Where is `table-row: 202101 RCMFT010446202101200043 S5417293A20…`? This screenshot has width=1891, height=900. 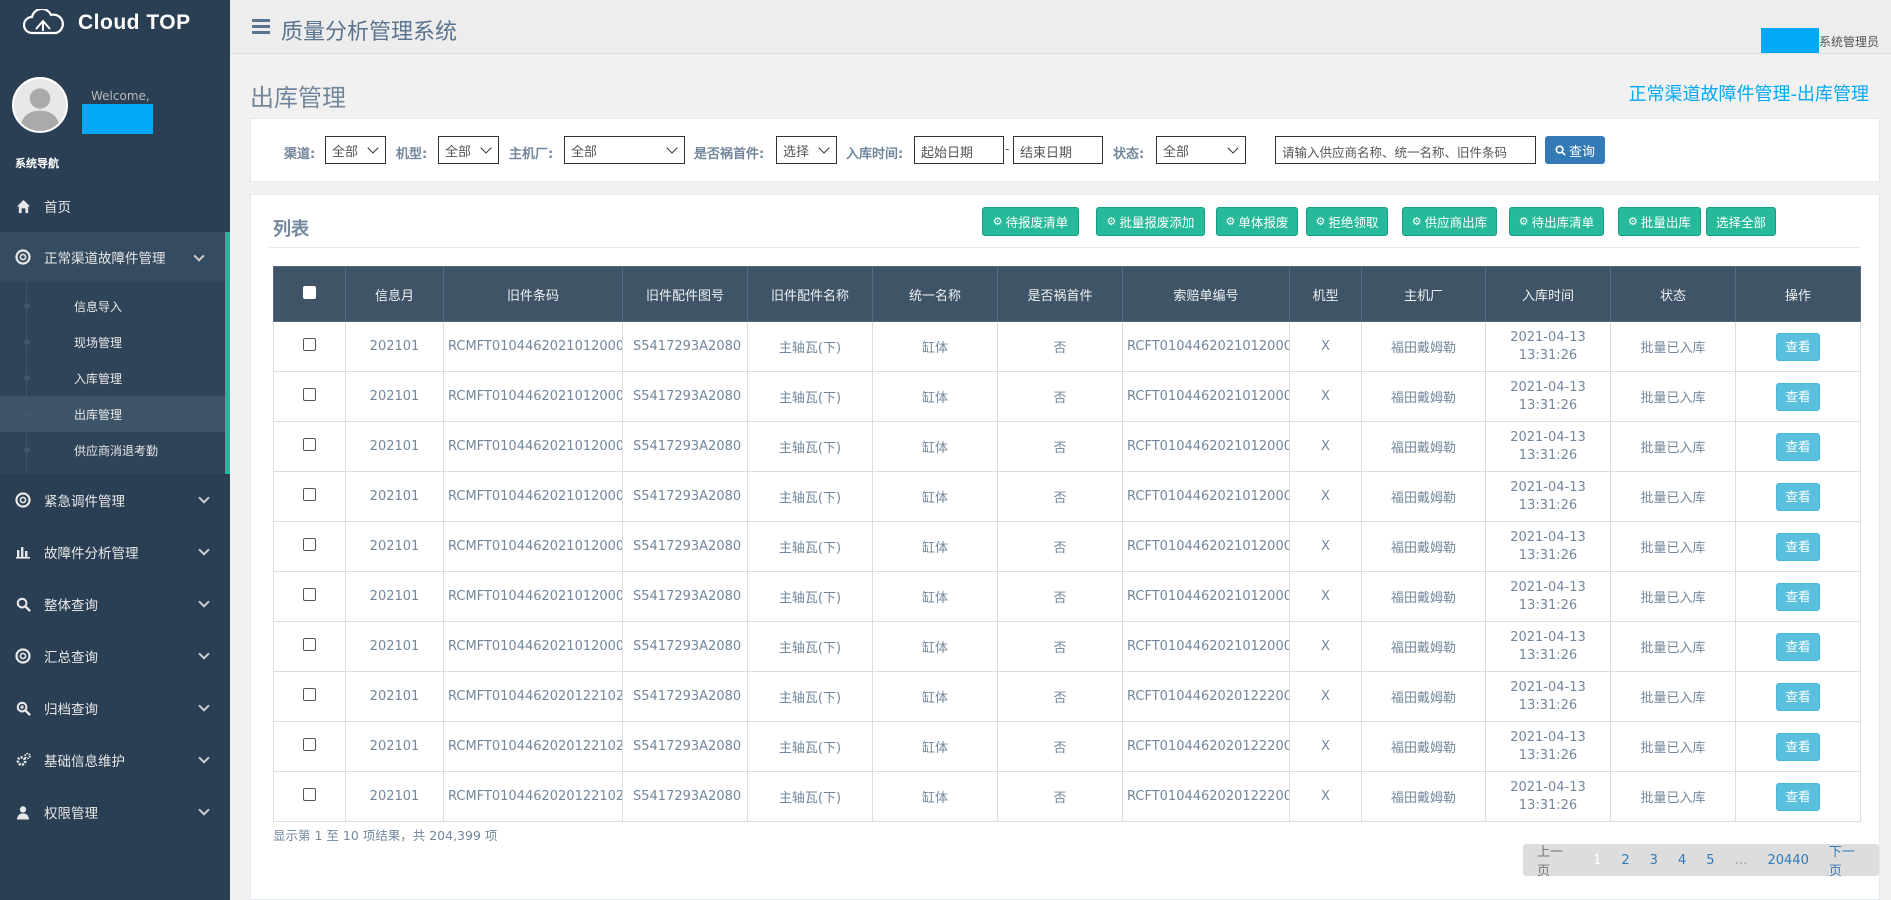 table-row: 202101 RCMFT010446202101200043 S5417293A20… is located at coordinates (1067, 646).